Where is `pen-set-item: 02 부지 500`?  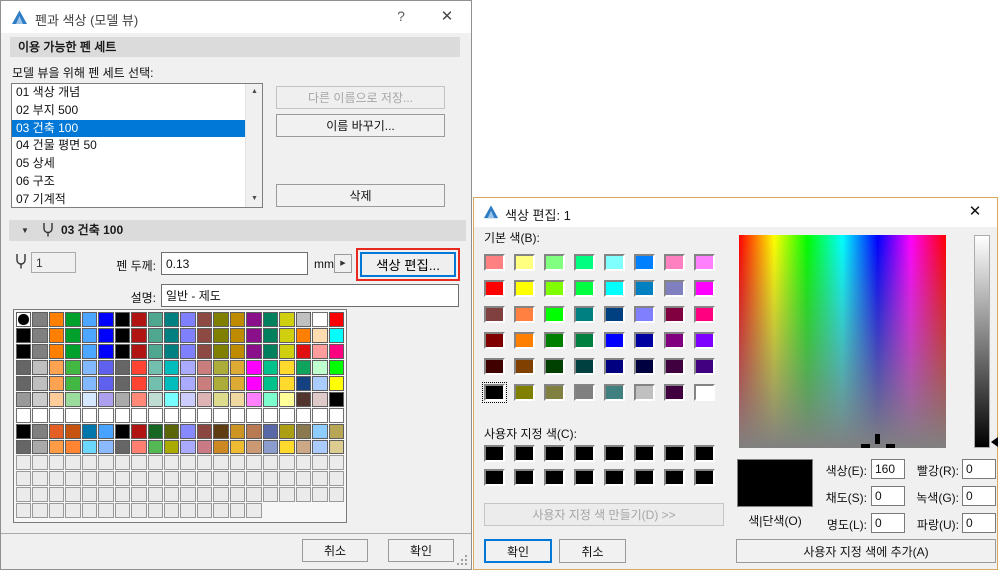 pen-set-item: 02 부지 500 is located at coordinates (128, 111).